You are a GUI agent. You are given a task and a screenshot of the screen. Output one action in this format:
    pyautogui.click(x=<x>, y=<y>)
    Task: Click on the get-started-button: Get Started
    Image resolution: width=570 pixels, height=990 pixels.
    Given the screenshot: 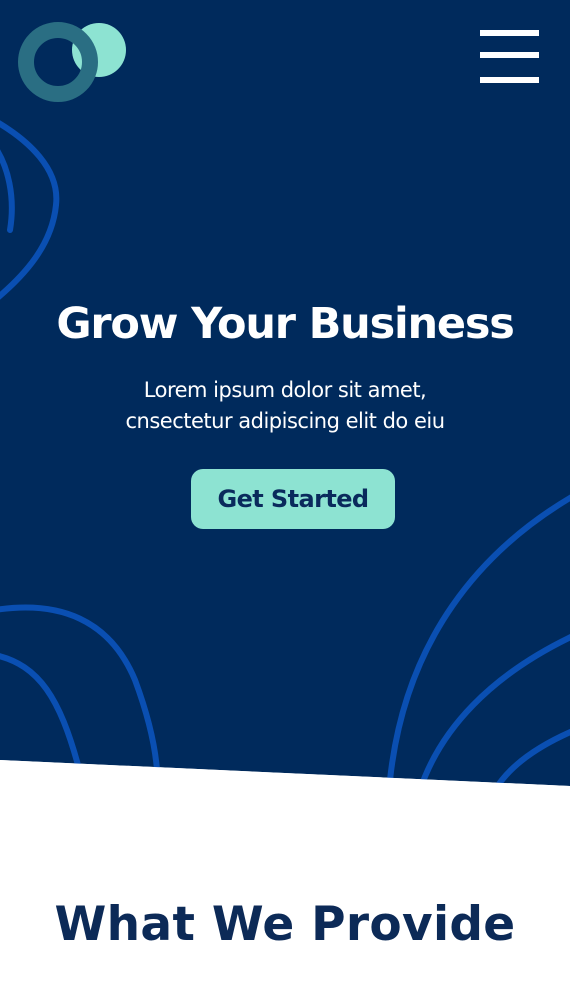 What is the action you would take?
    pyautogui.click(x=293, y=499)
    